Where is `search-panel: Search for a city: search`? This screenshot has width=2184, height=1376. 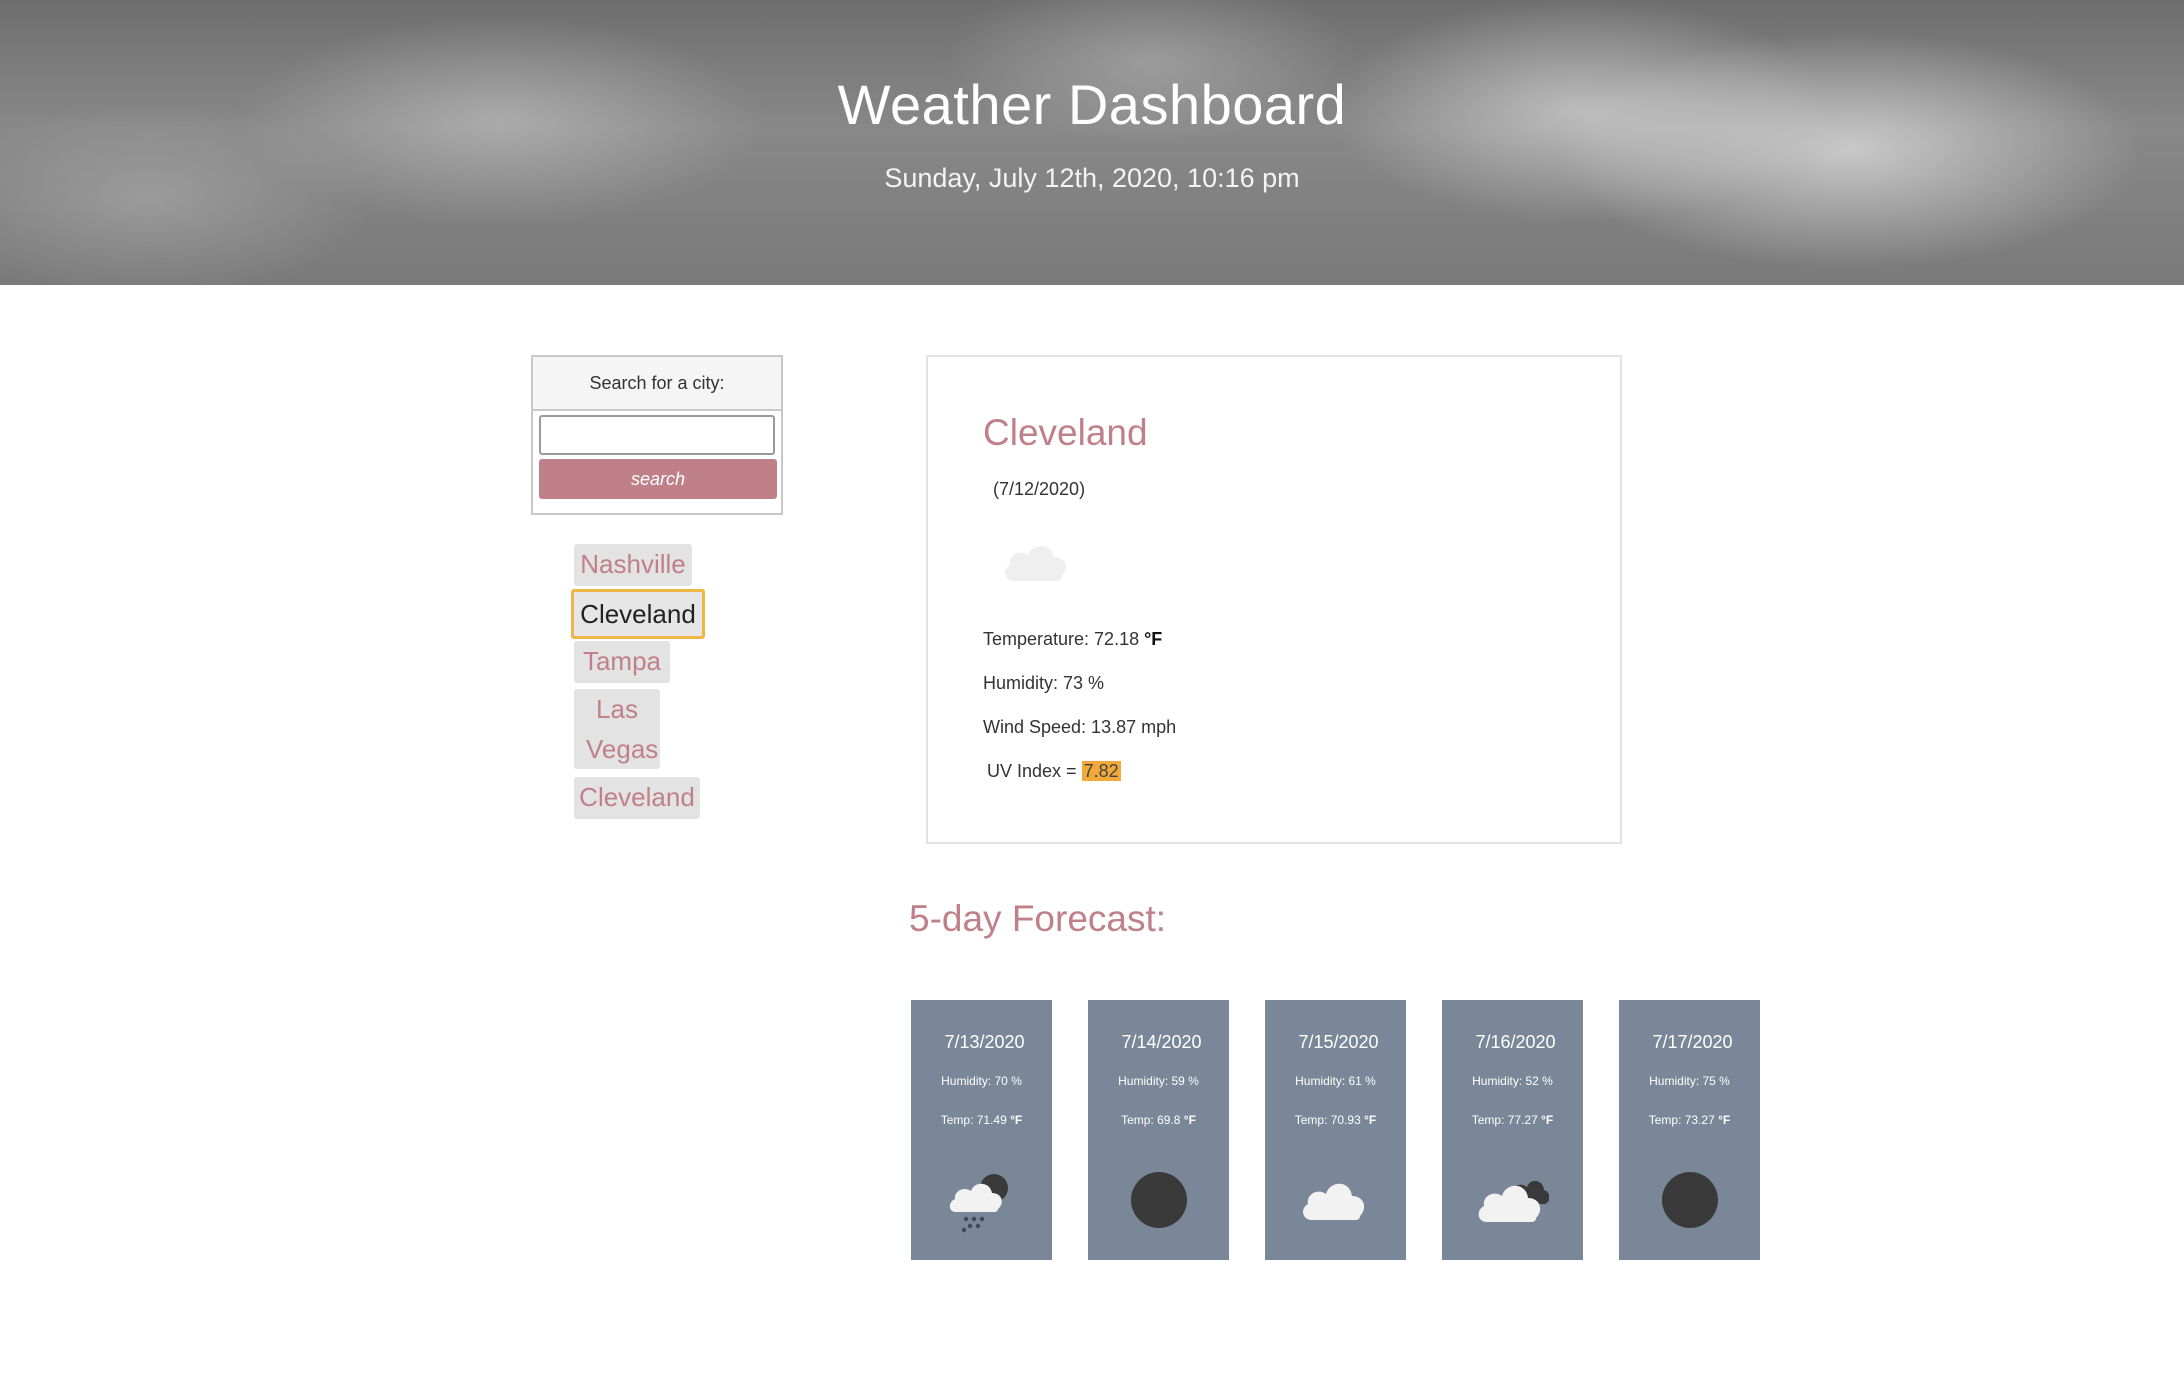 search-panel: Search for a city: search is located at coordinates (657, 435).